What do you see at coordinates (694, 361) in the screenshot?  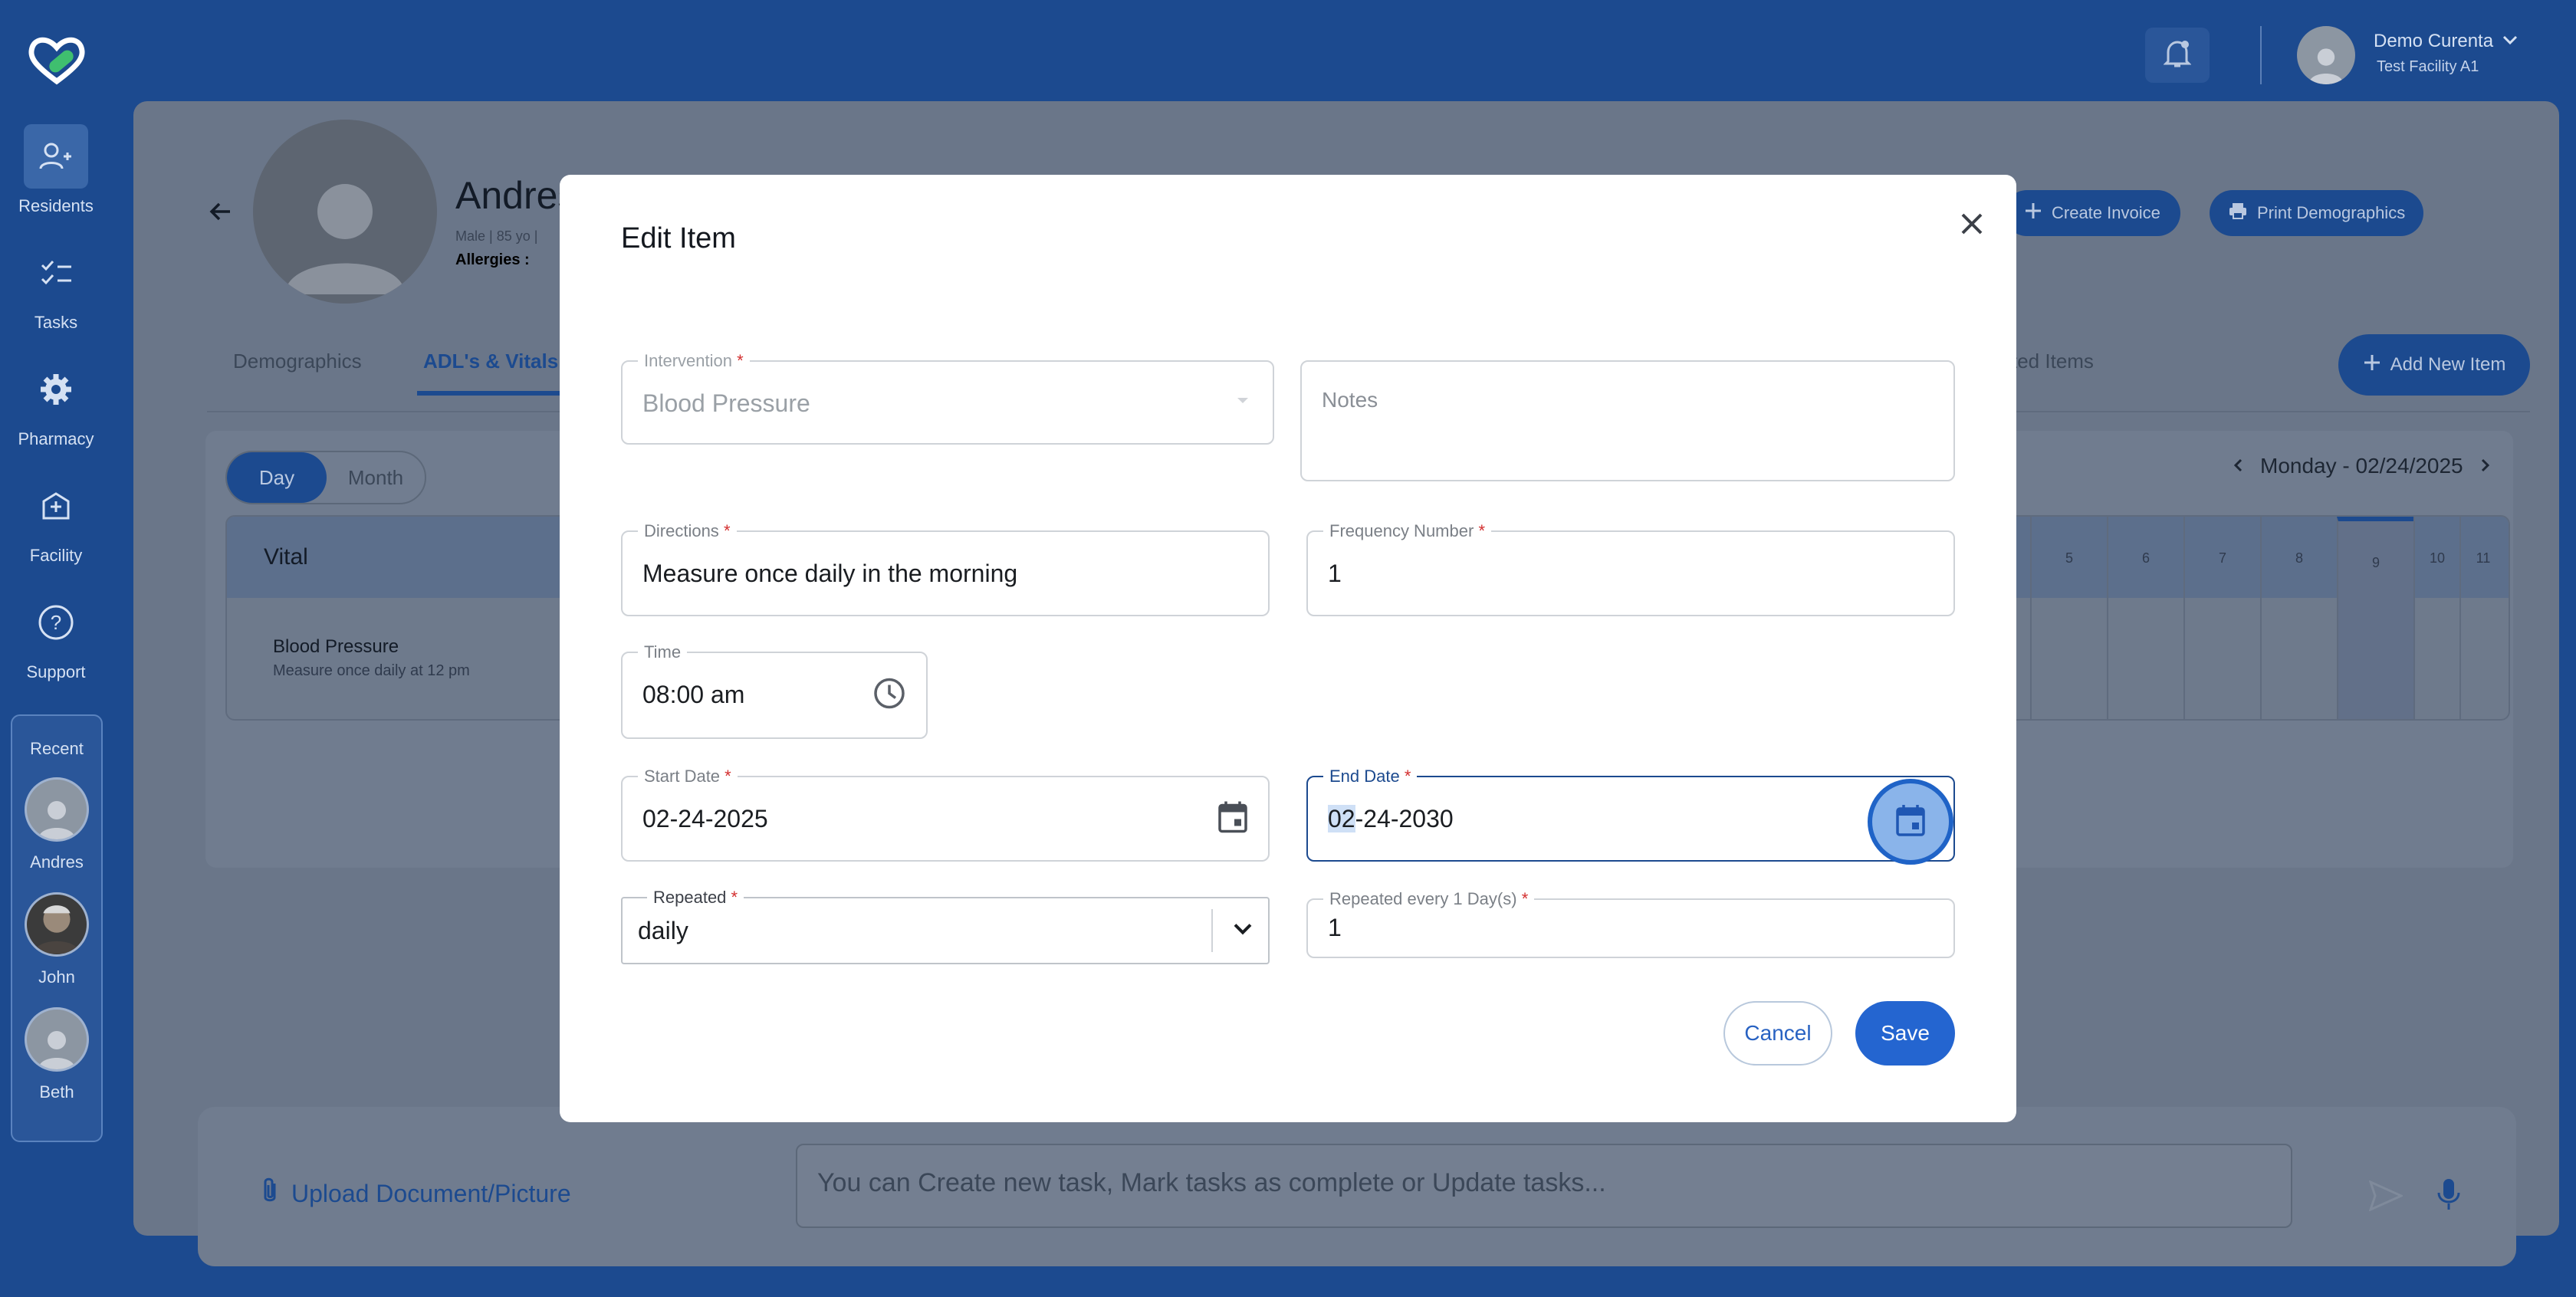 I see `intervention-label: Intervention *` at bounding box center [694, 361].